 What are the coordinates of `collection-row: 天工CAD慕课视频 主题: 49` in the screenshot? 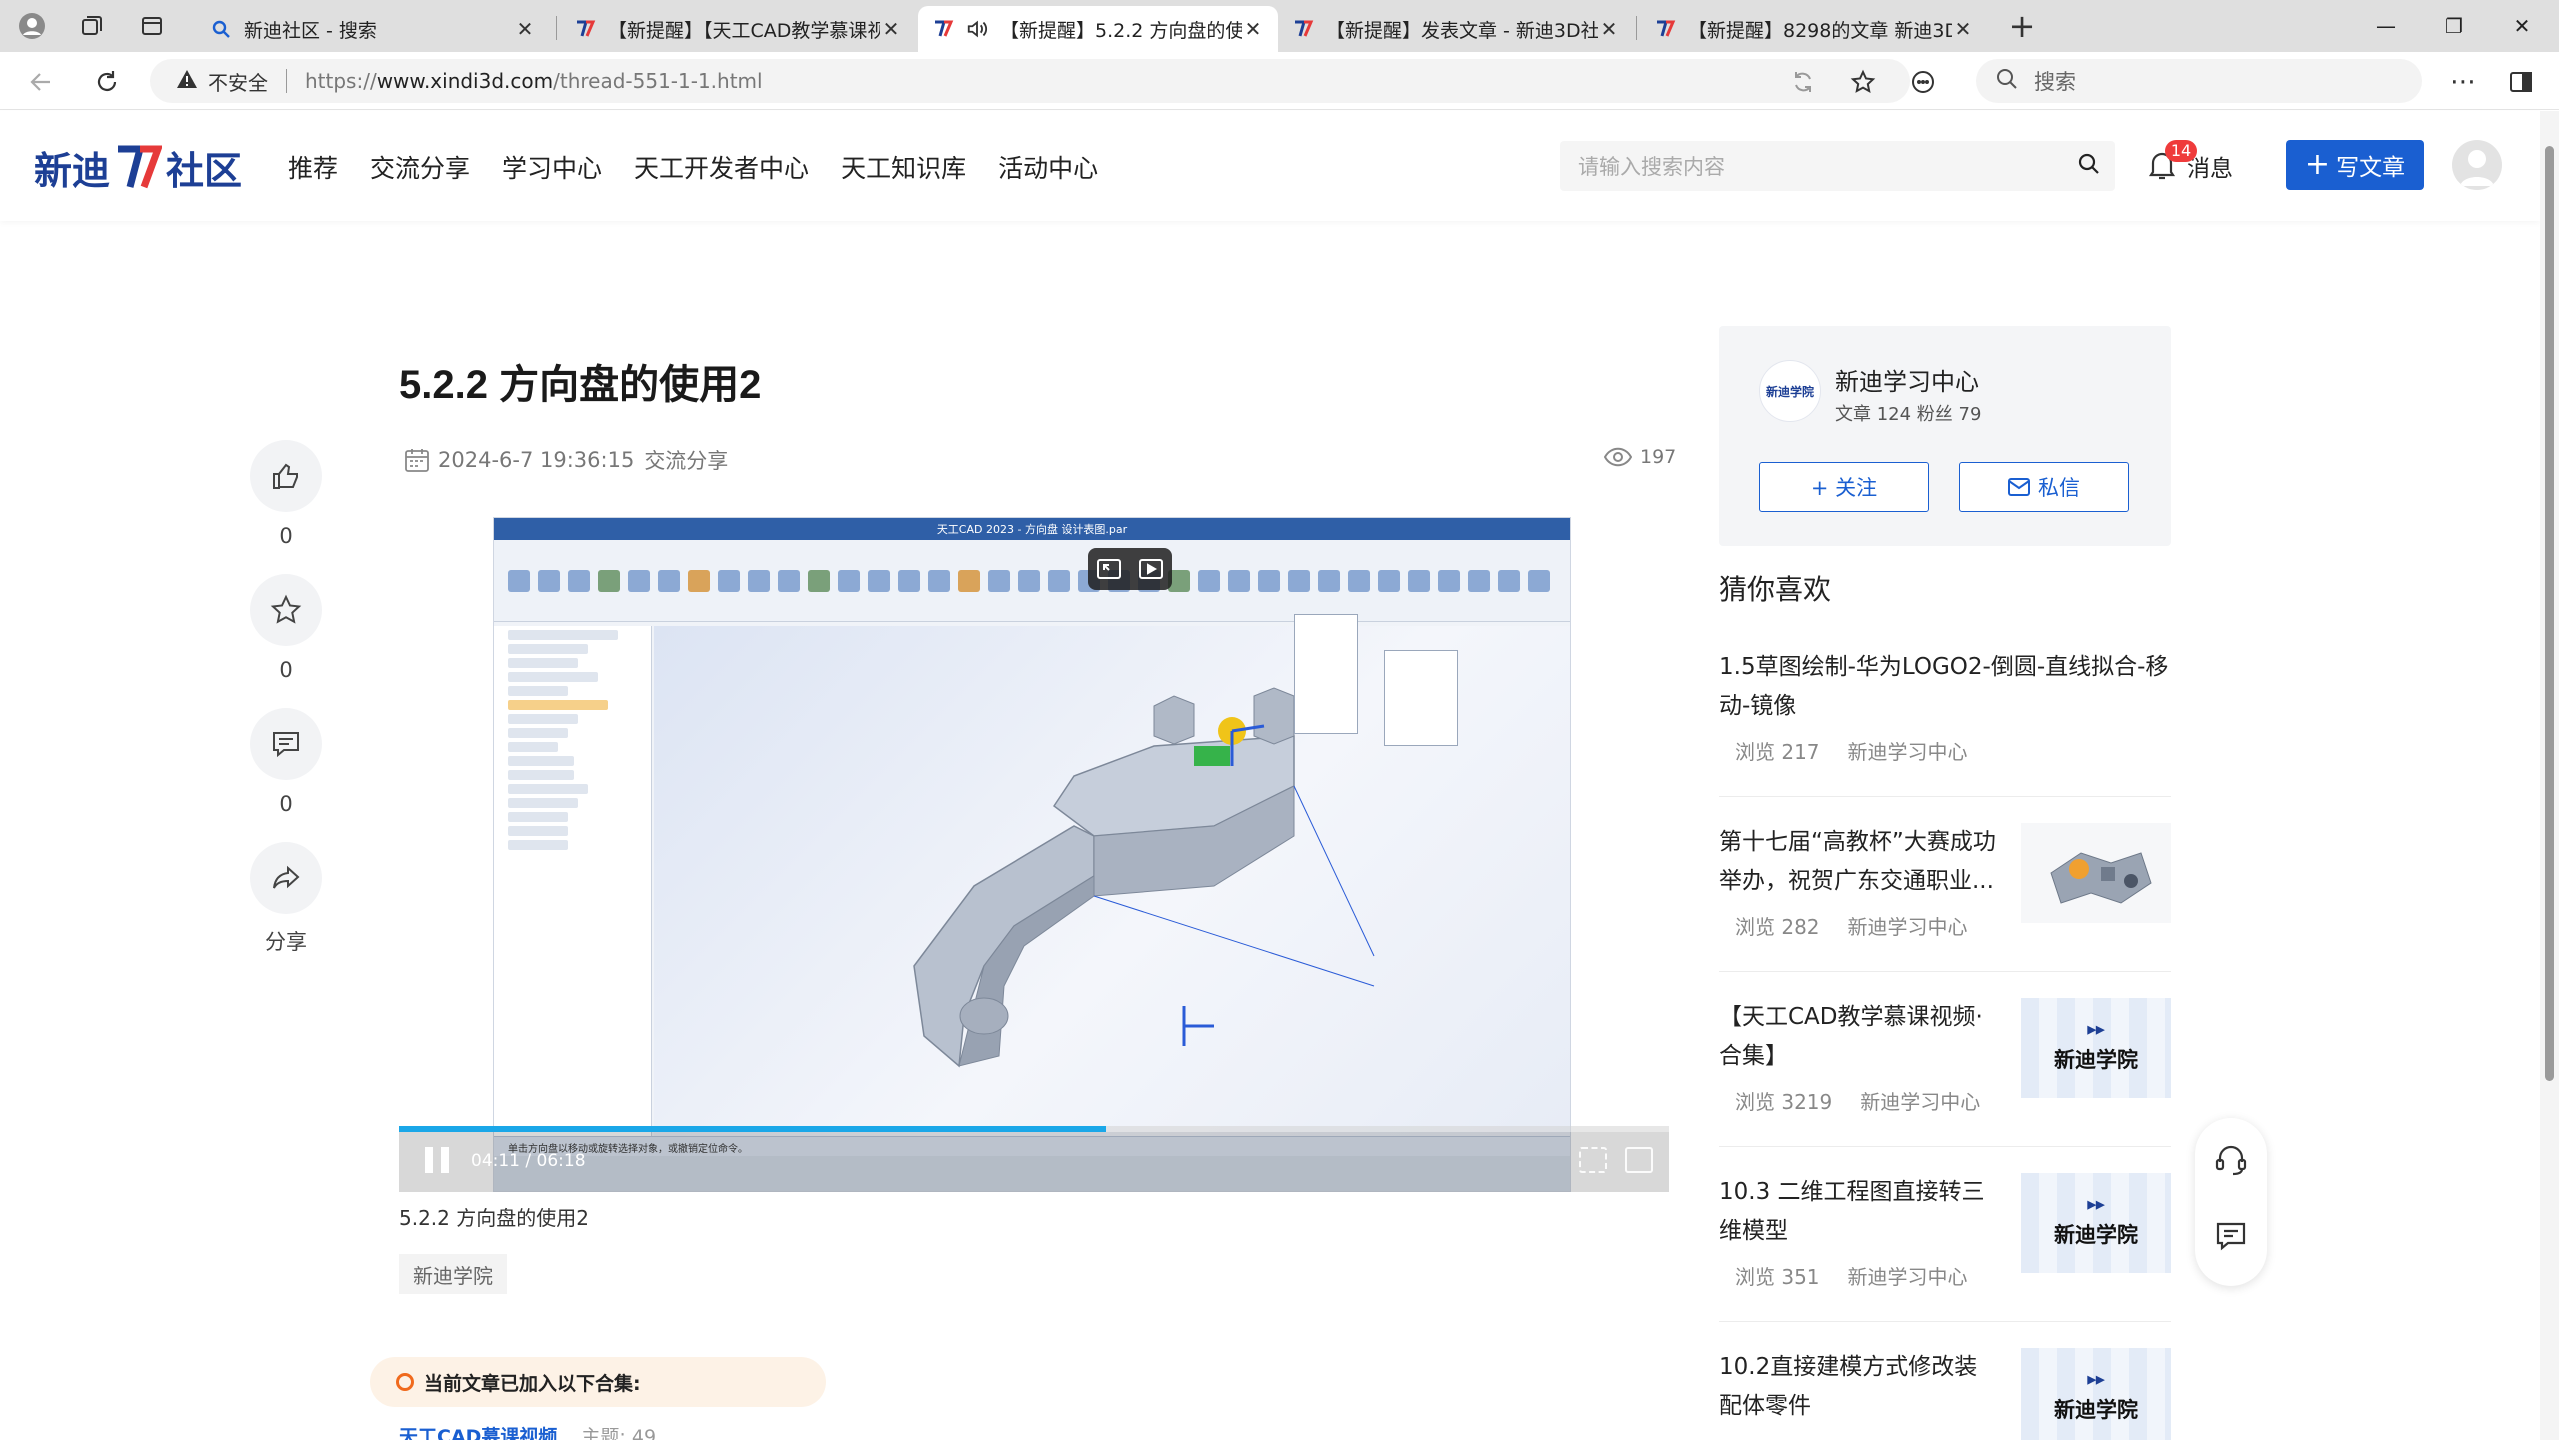 It's located at (527, 1431).